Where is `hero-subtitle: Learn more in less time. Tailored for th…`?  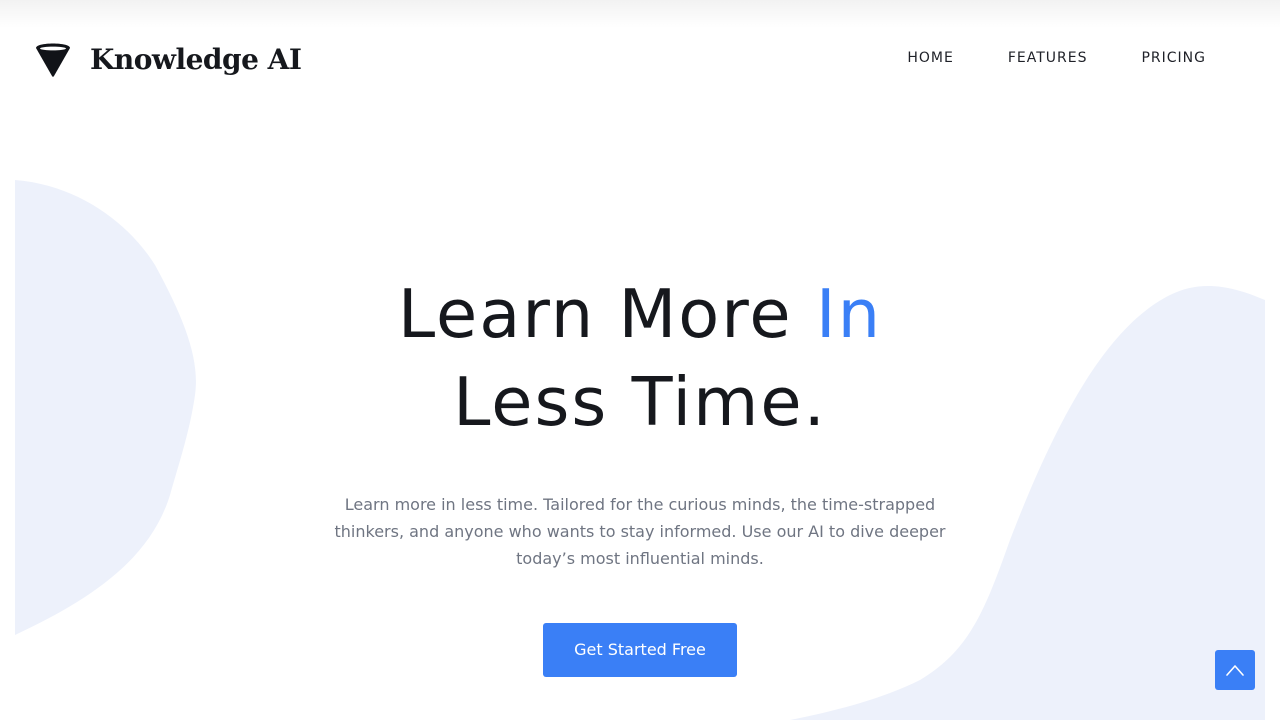
hero-subtitle: Learn more in less time. Tailored for th… is located at coordinates (640, 531).